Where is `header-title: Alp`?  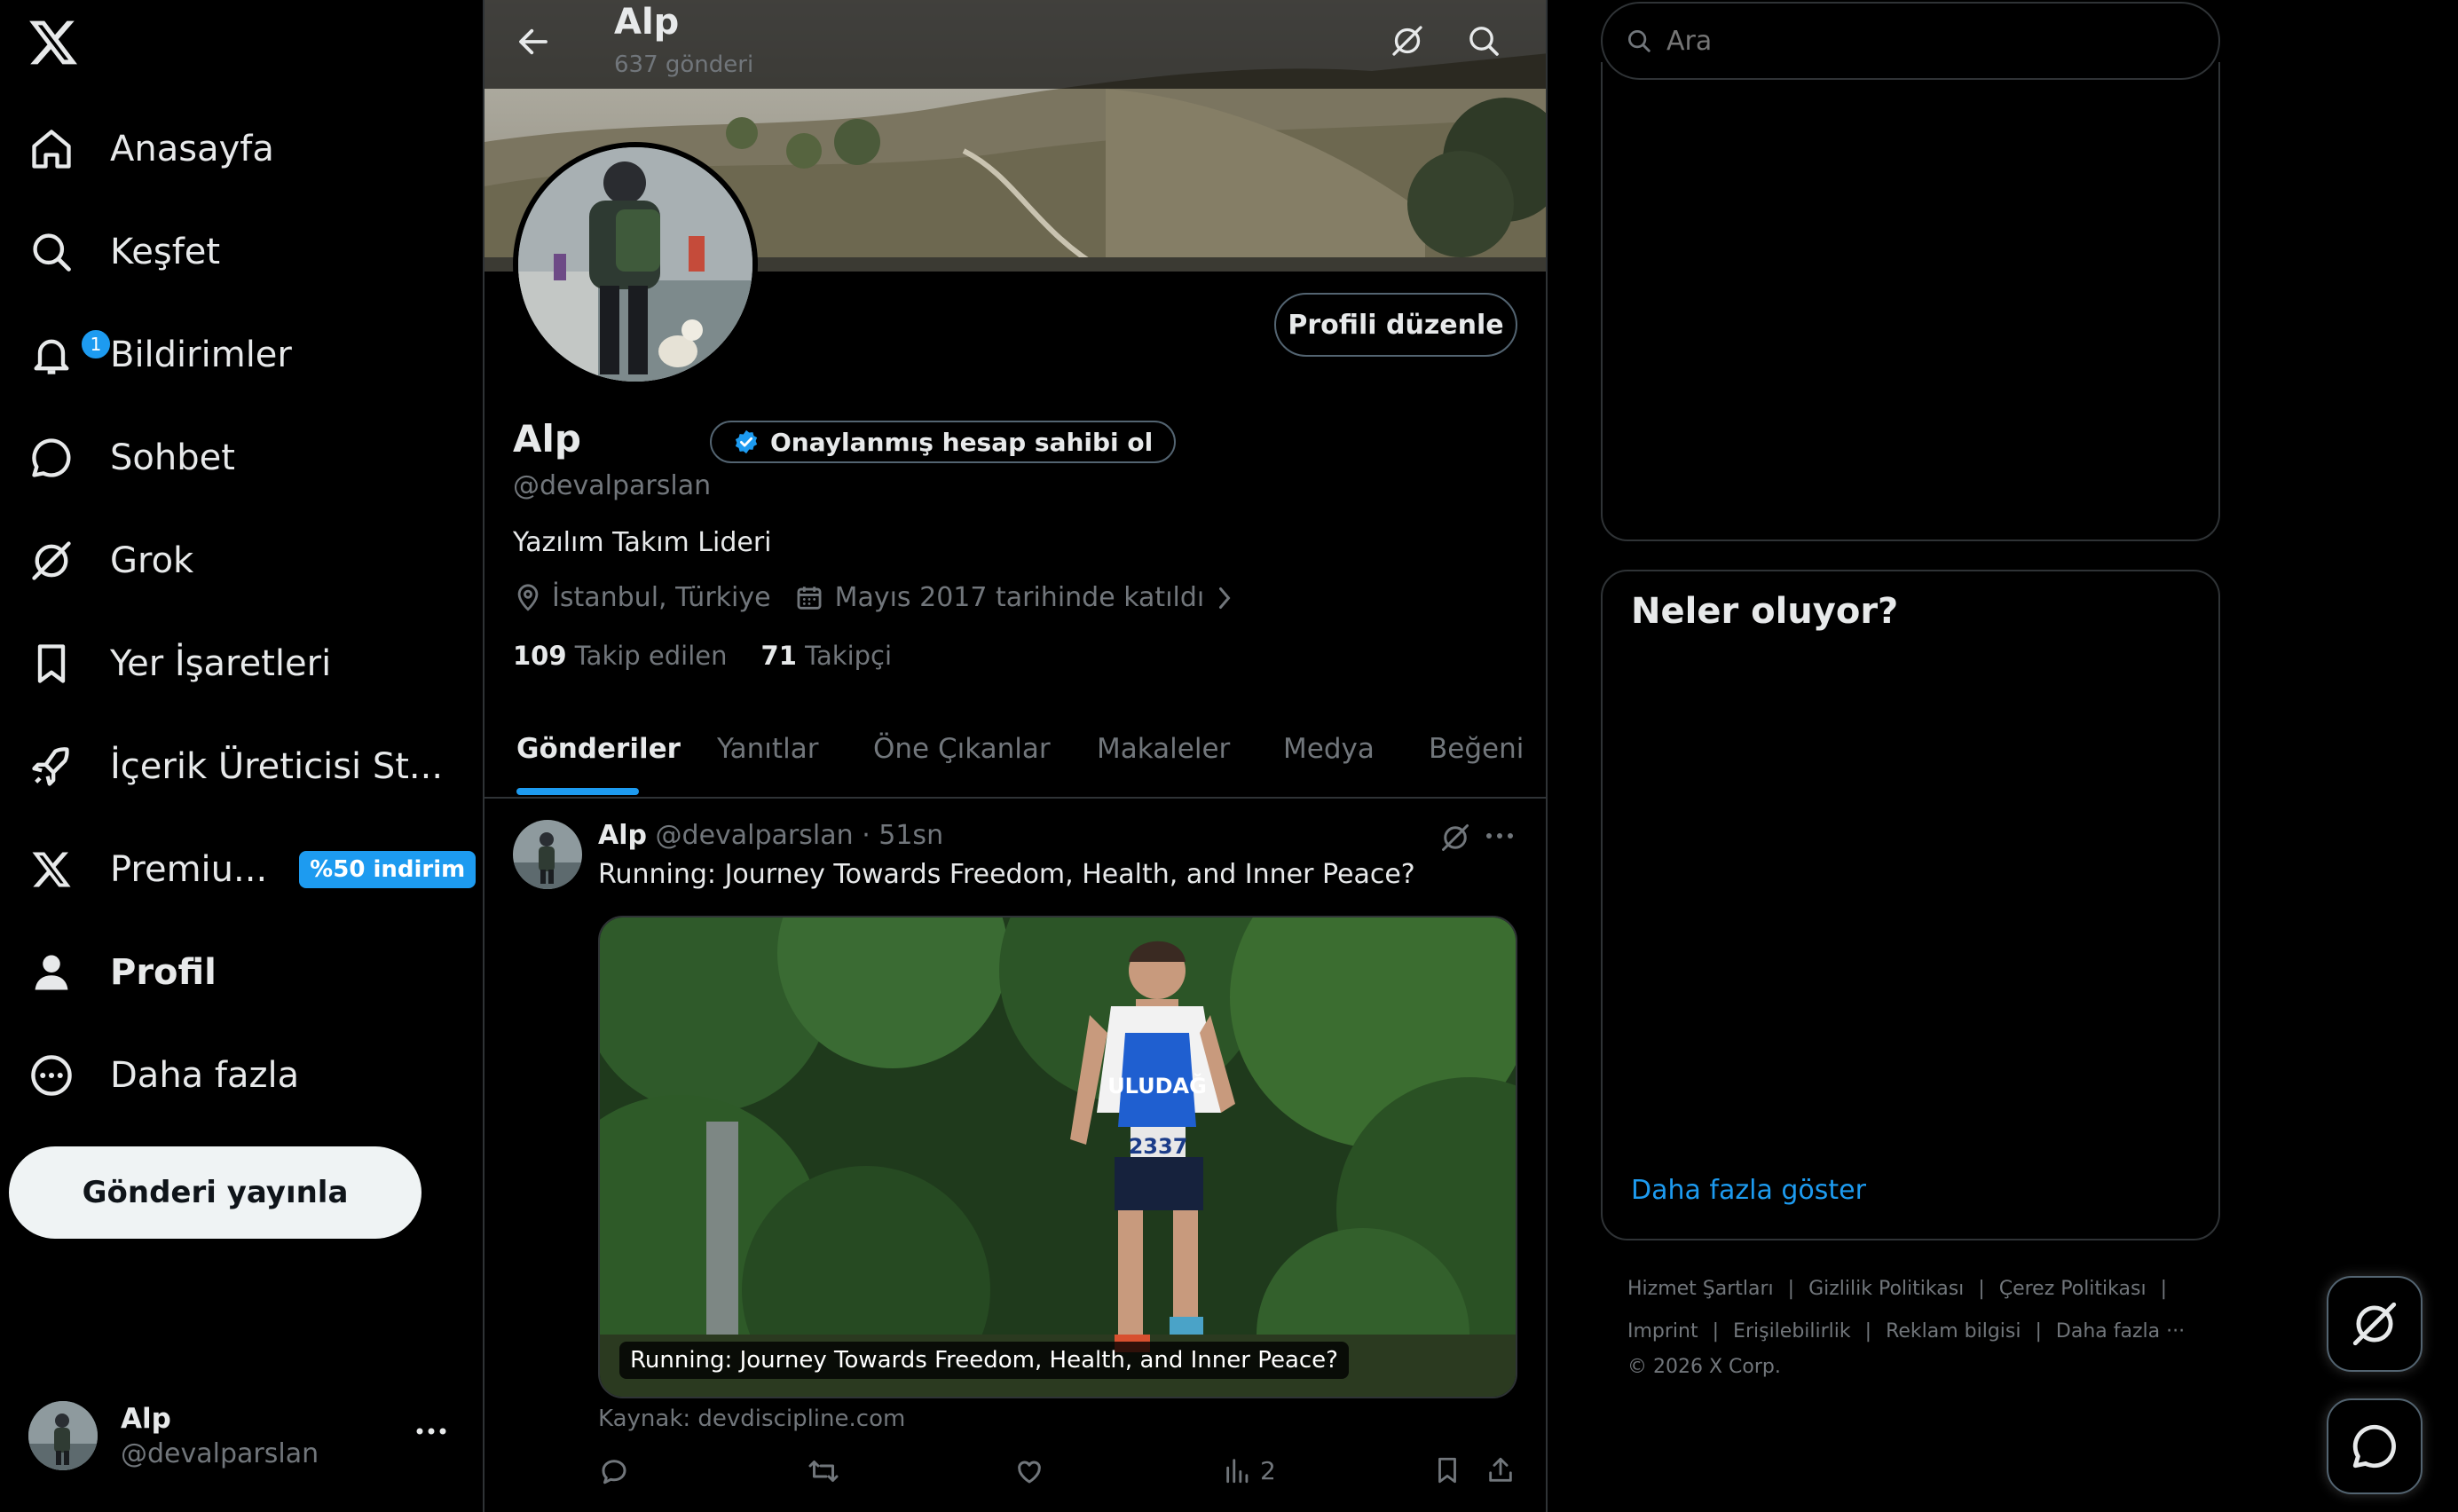
header-title: Alp is located at coordinates (647, 22).